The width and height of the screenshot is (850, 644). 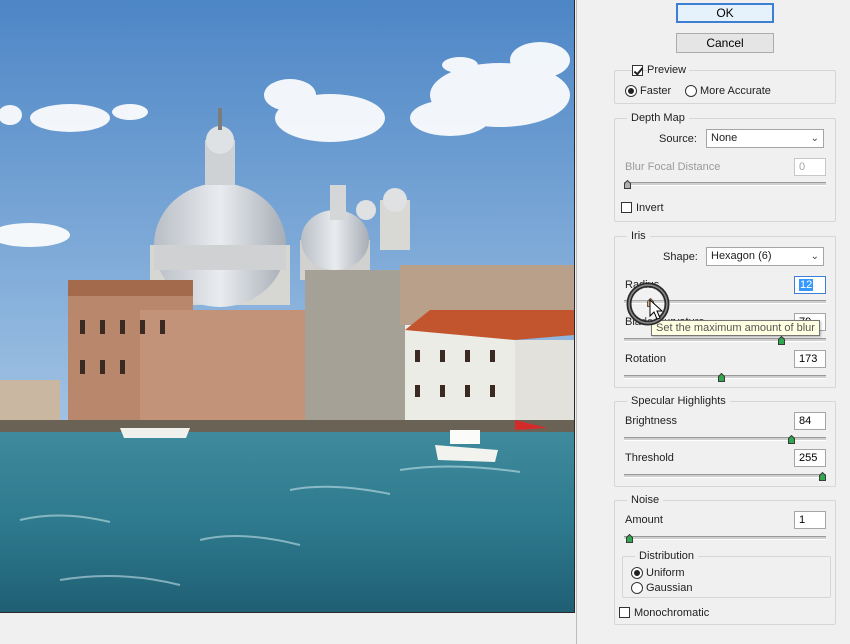 What do you see at coordinates (810, 520) in the screenshot?
I see `amount-input: 1` at bounding box center [810, 520].